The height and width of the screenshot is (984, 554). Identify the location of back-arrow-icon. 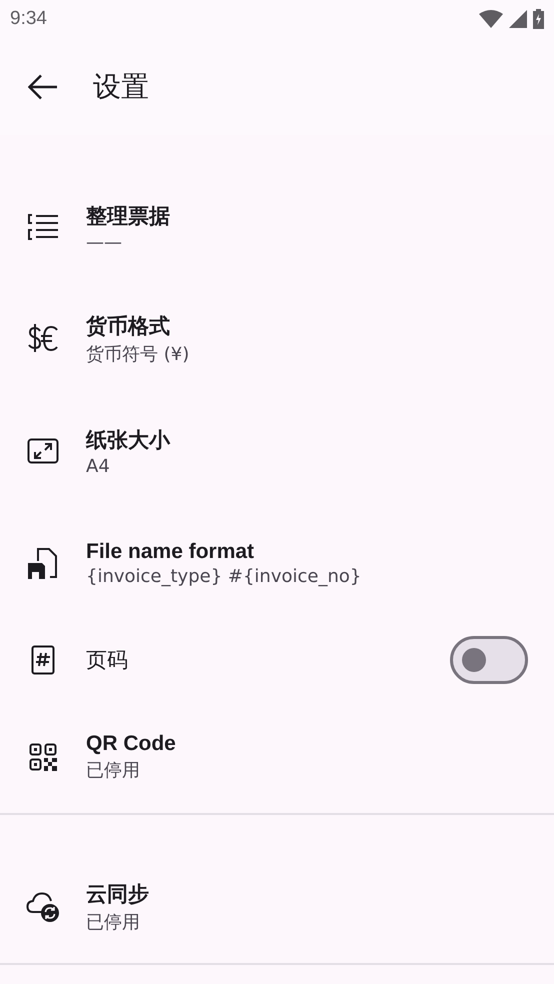
(43, 87).